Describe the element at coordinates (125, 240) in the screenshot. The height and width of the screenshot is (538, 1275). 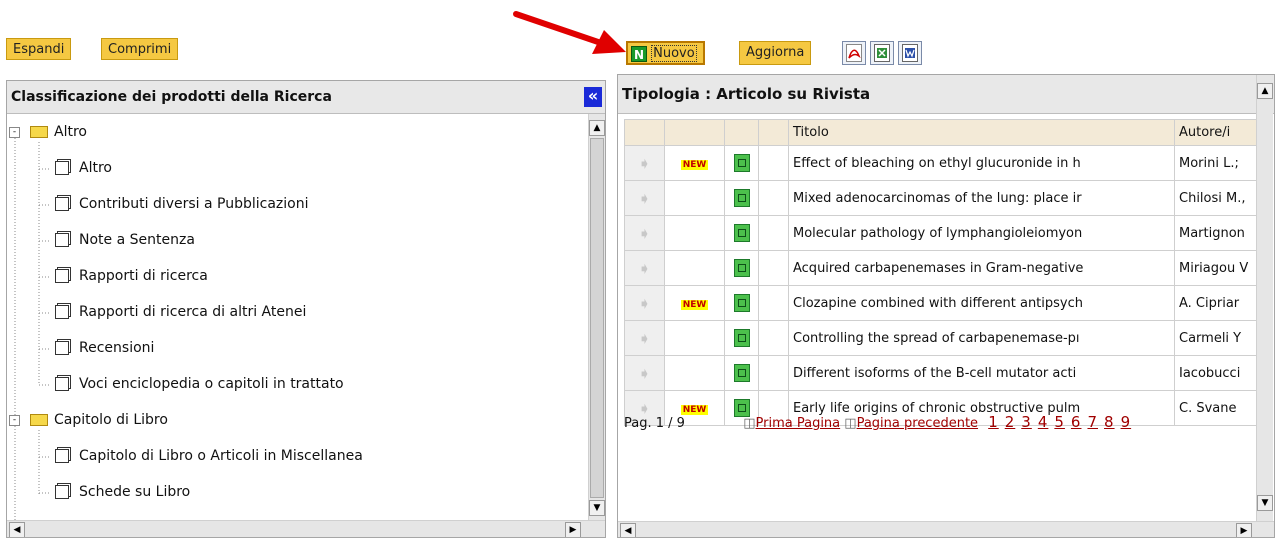
I see `tree-item: Note a Sentenza` at that location.